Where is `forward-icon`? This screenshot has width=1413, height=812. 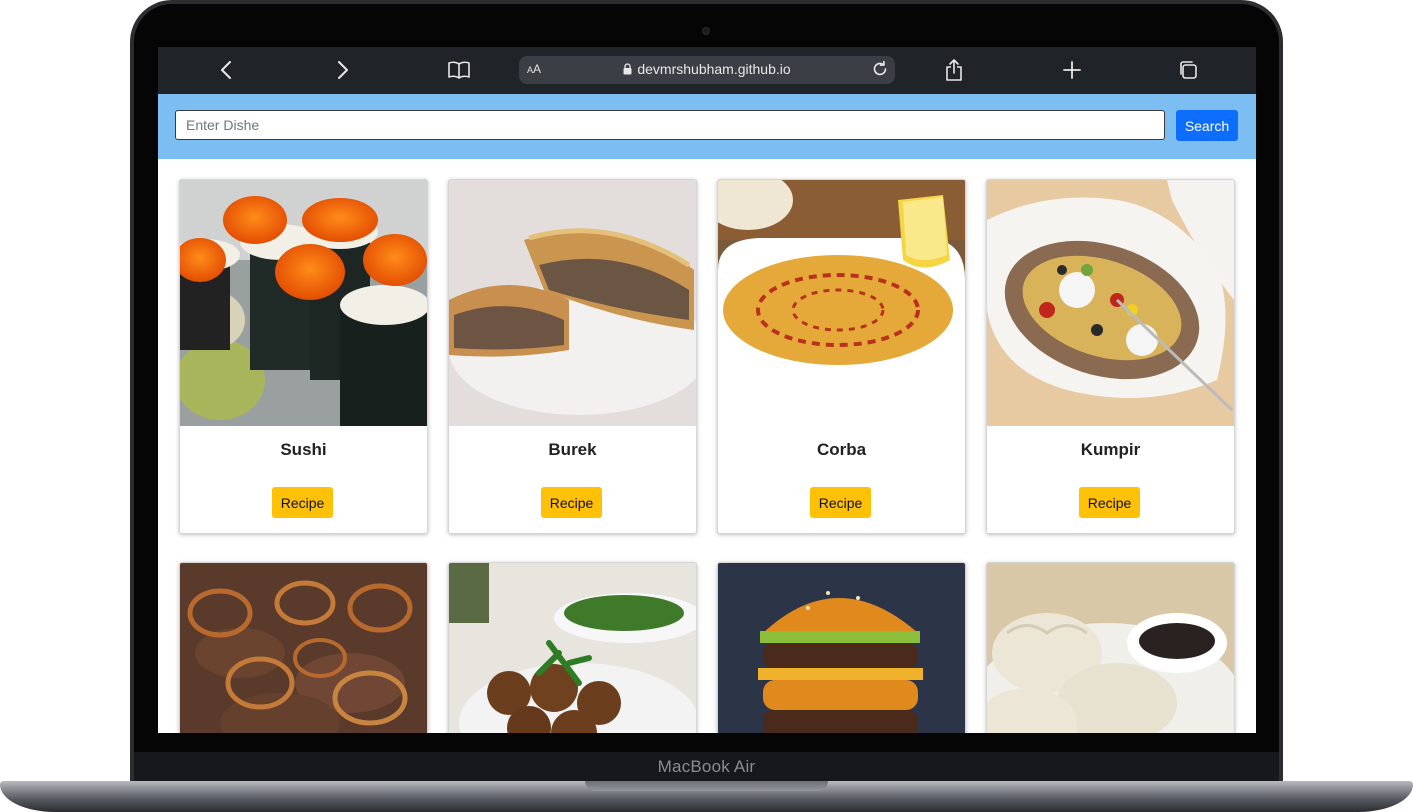
forward-icon is located at coordinates (343, 70).